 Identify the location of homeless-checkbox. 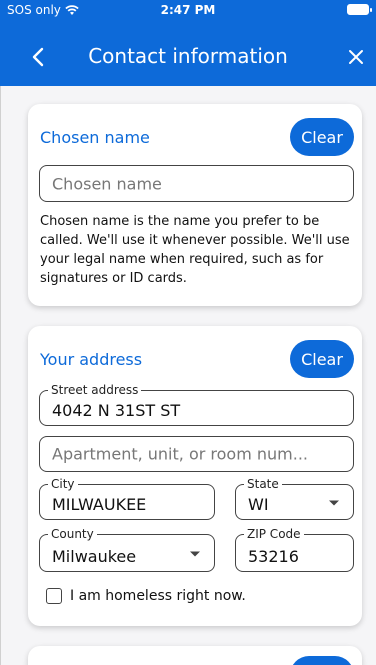
(54, 596).